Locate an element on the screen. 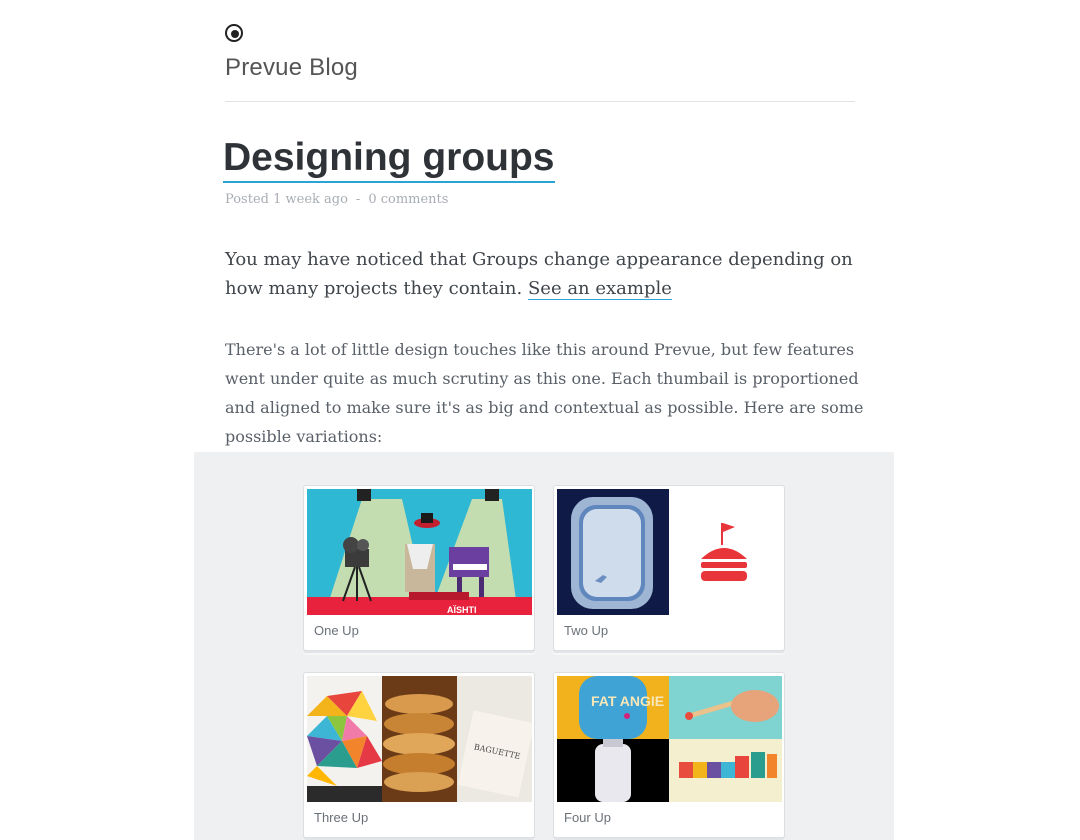 Image resolution: width=1080 pixels, height=840 pixels. thumb-text: FAT ANGIE is located at coordinates (627, 701).